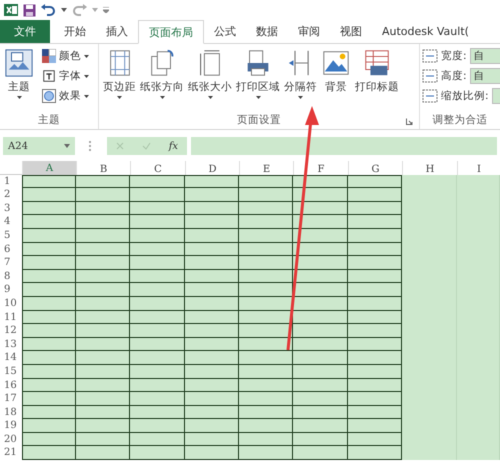 Image resolution: width=500 pixels, height=466 pixels. Describe the element at coordinates (117, 31) in the screenshot. I see `ribbon-tab: 插入` at that location.